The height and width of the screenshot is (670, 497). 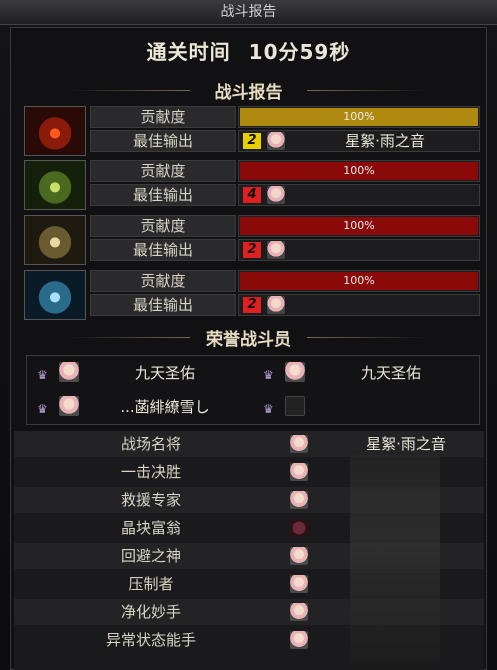 I want to click on award-title: 战场名将, so click(x=150, y=444).